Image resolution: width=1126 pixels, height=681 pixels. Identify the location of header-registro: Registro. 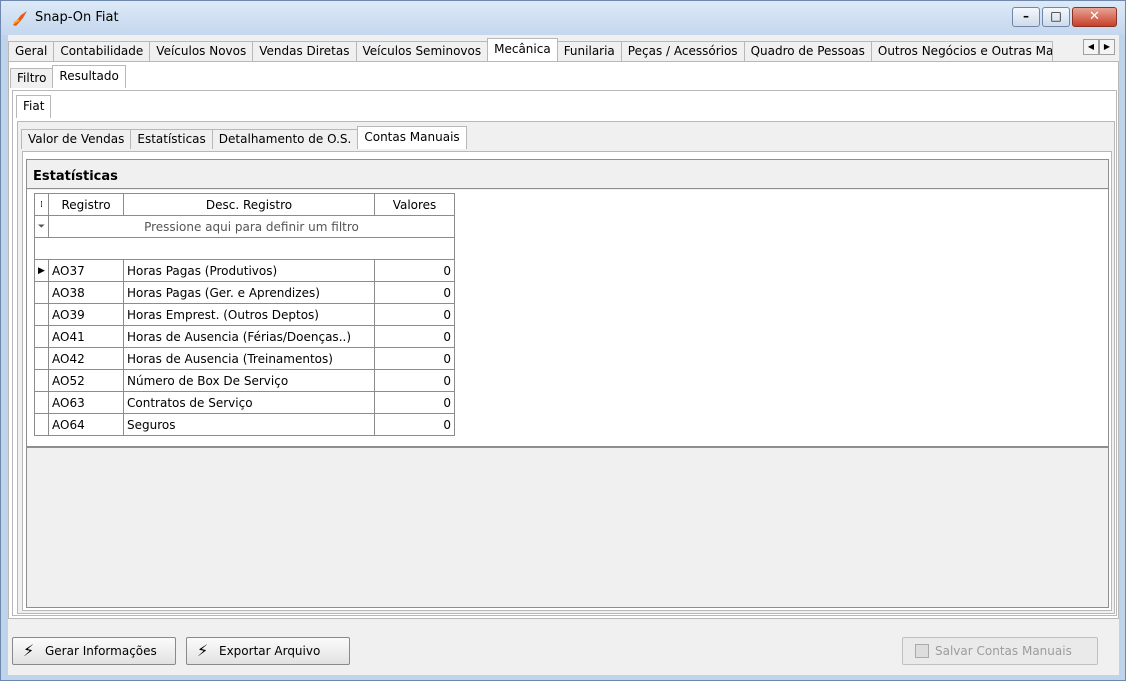
(86, 204).